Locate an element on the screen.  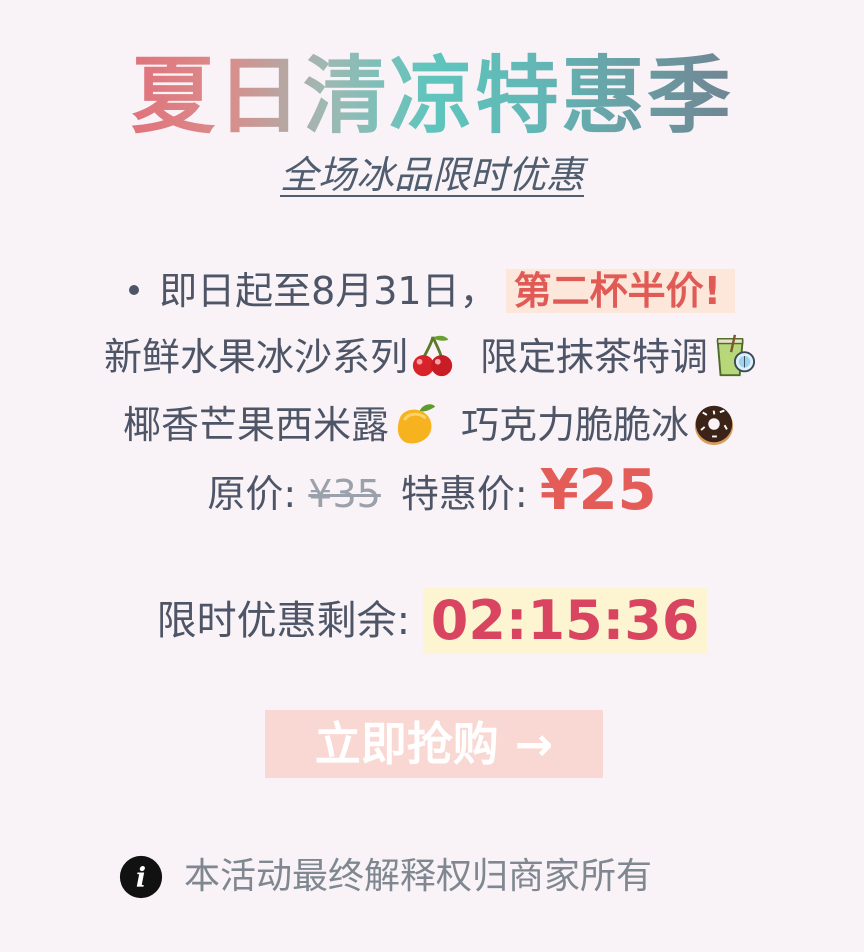
bullet-dot is located at coordinates (134, 289).